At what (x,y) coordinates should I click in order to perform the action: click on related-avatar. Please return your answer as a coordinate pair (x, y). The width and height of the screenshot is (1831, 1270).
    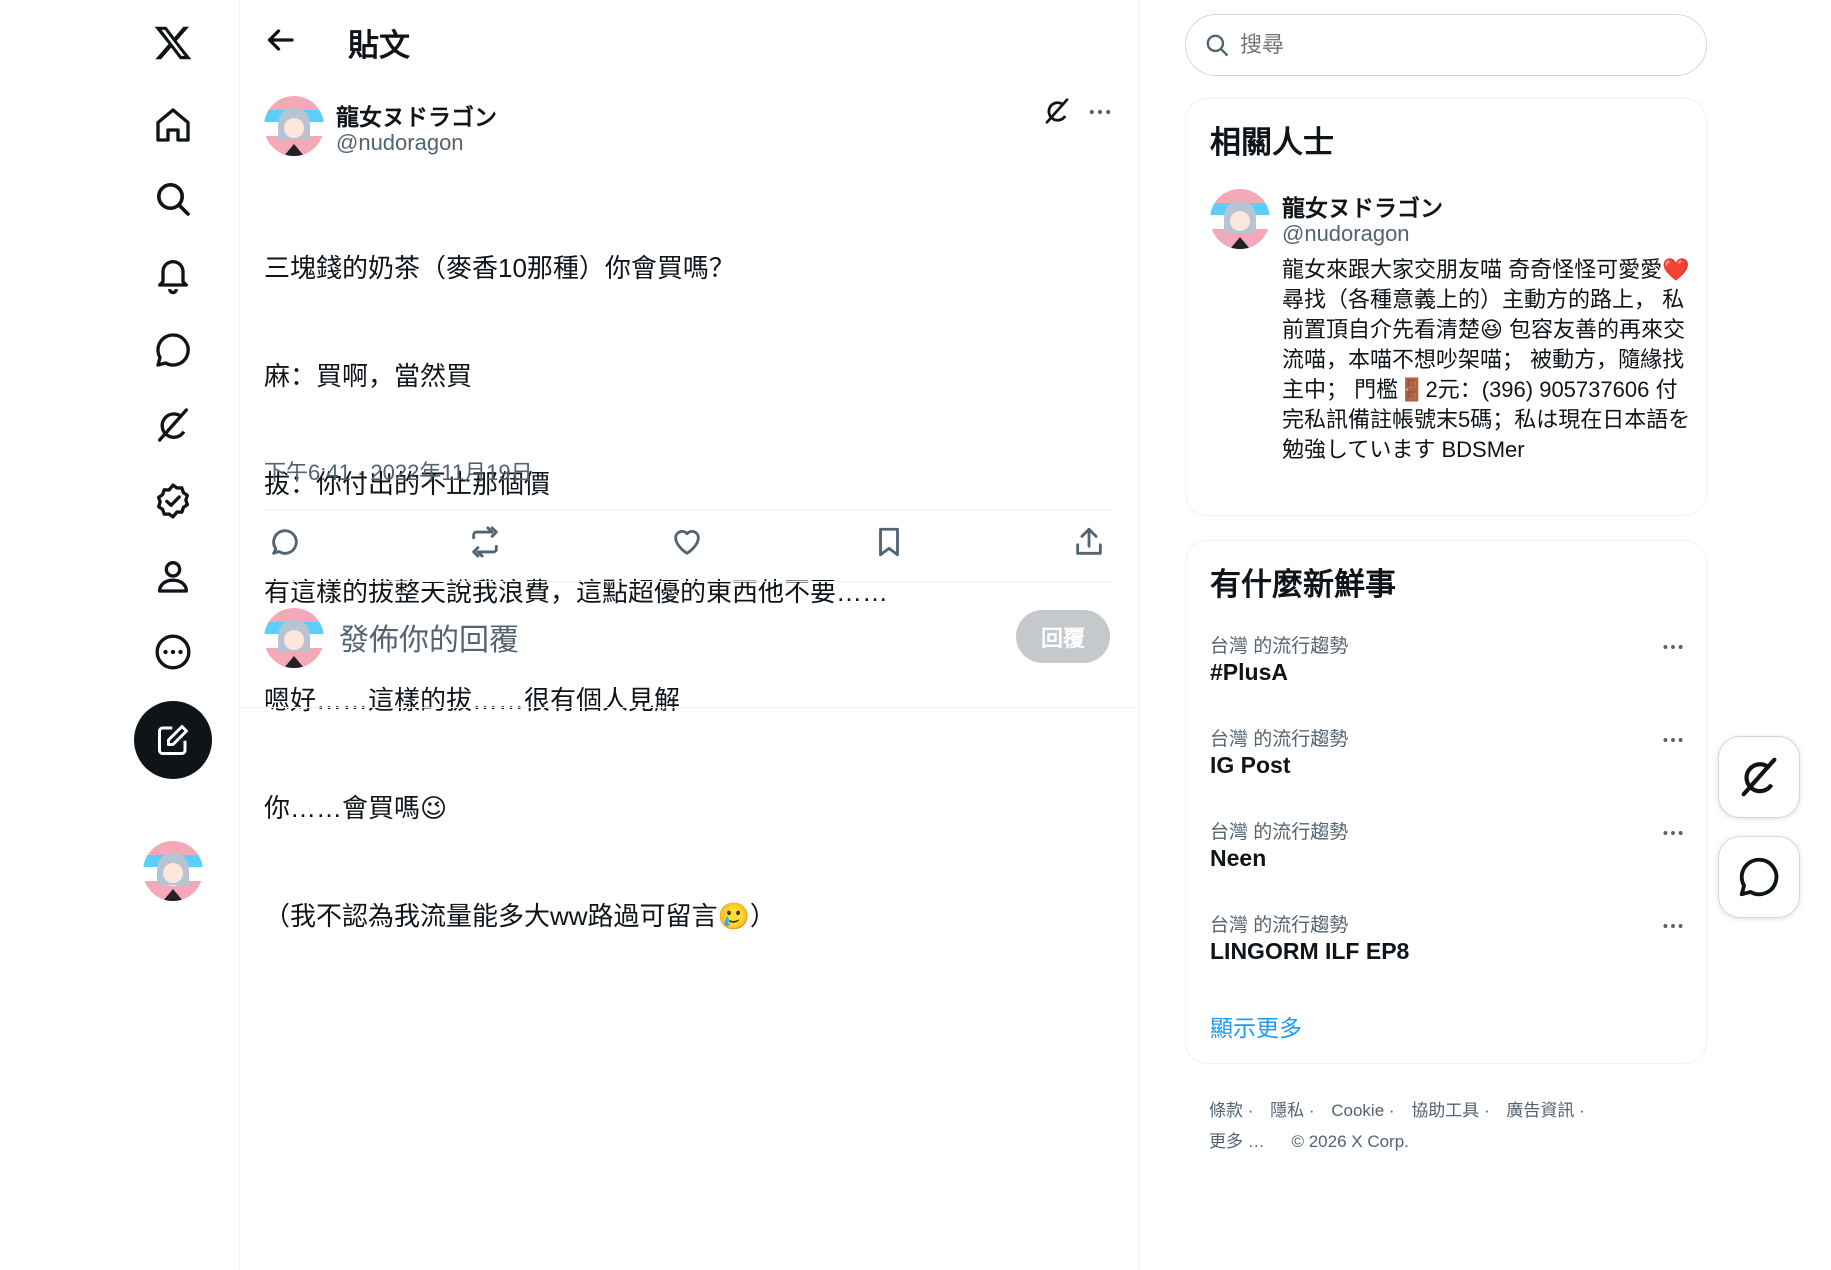
    Looking at the image, I should click on (1240, 219).